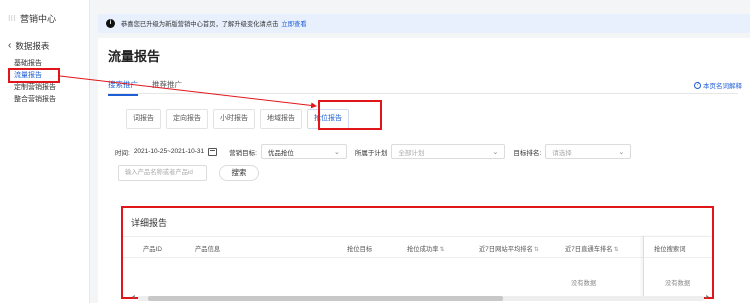 The image size is (750, 303). I want to click on app-title: 营销中心, so click(38, 19).